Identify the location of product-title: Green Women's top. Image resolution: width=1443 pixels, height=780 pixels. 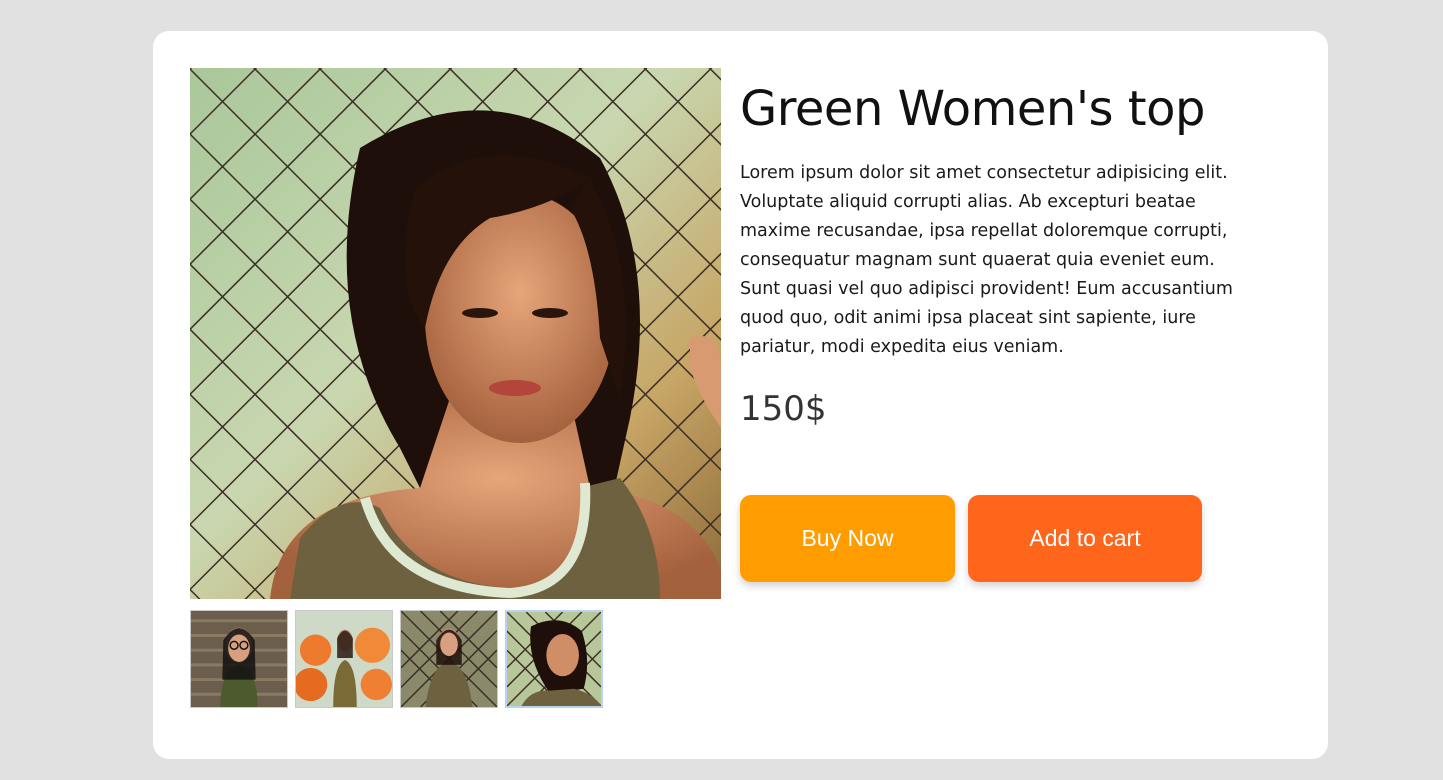
(972, 109).